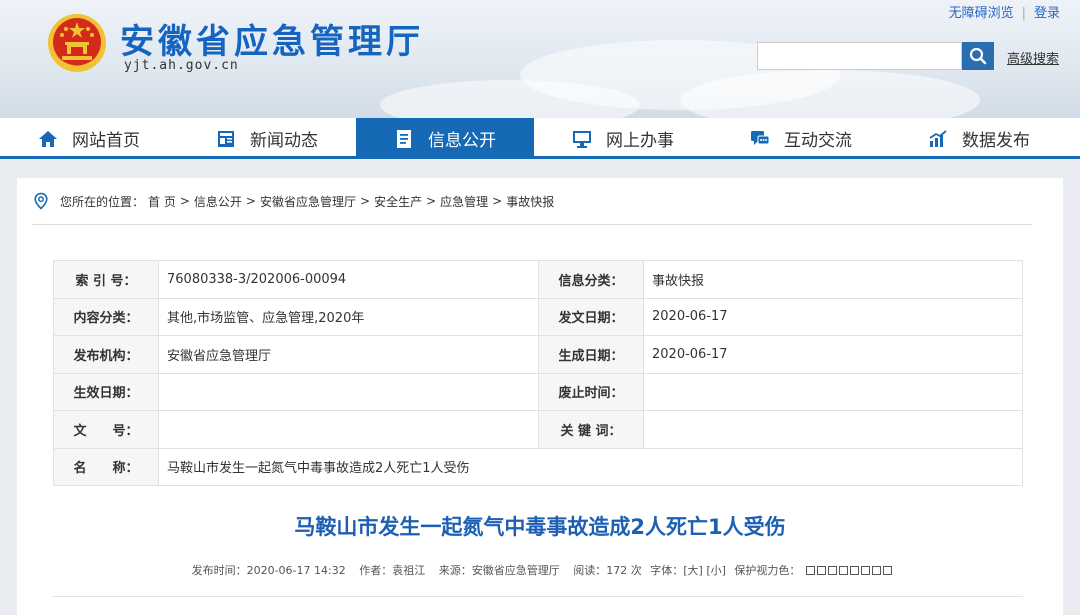 This screenshot has height=615, width=1080. Describe the element at coordinates (996, 141) in the screenshot. I see `nav-label: 数据发布` at that location.